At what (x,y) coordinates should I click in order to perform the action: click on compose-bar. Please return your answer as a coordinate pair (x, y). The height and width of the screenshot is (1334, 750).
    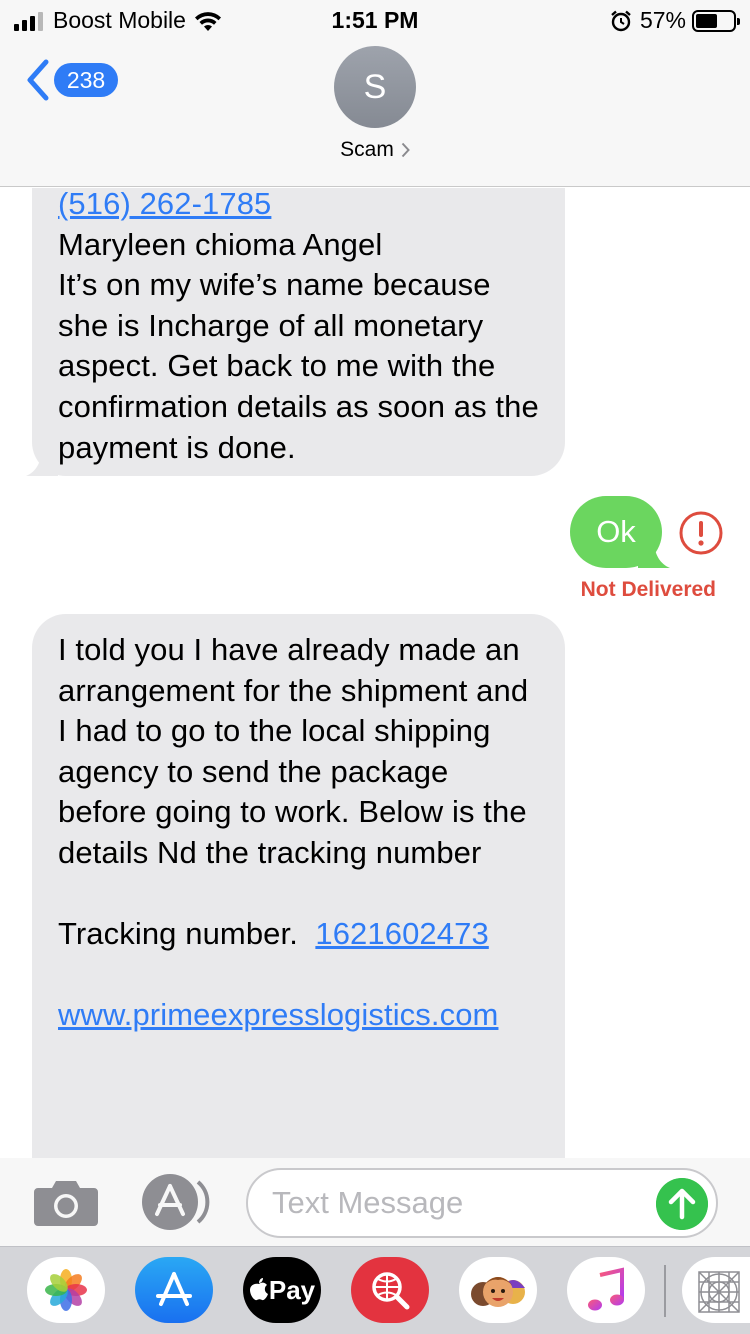
    Looking at the image, I should click on (375, 1202).